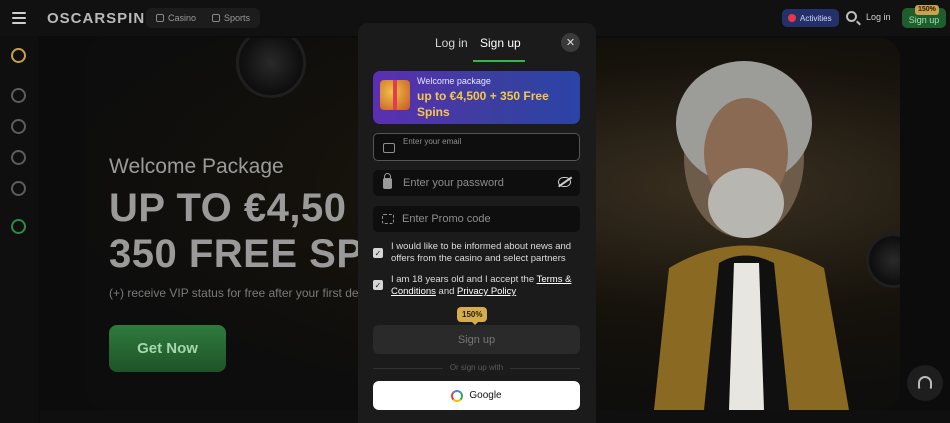 Image resolution: width=950 pixels, height=423 pixels. Describe the element at coordinates (486, 291) in the screenshot. I see `privacy-link: Privacy Policy` at that location.